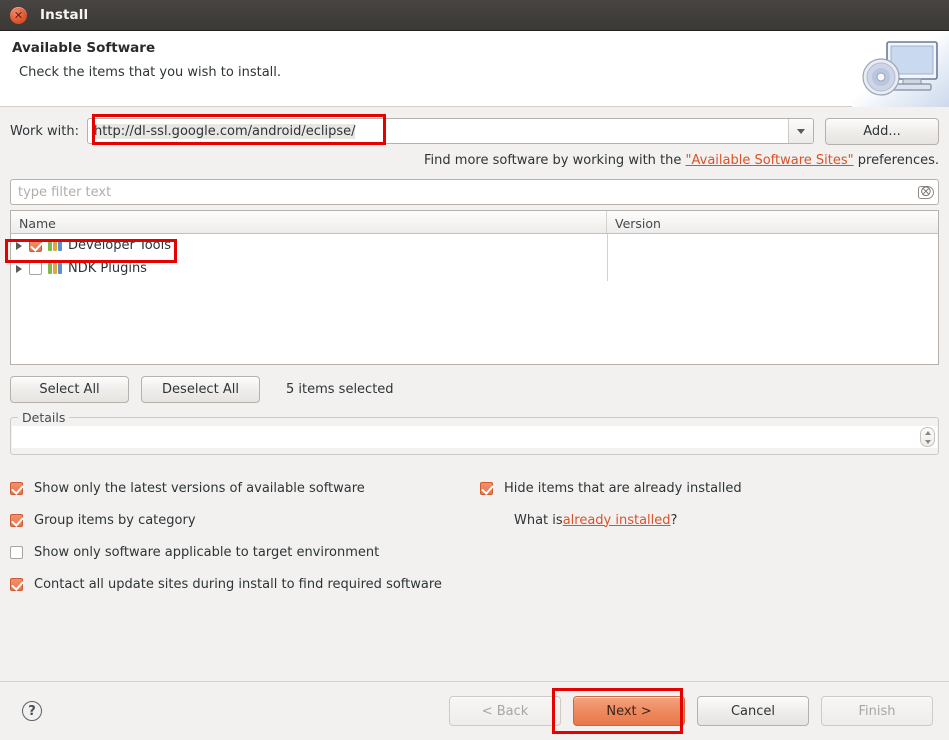 This screenshot has height=740, width=949. What do you see at coordinates (474, 15) in the screenshot?
I see `title-bar: ✕ Install` at bounding box center [474, 15].